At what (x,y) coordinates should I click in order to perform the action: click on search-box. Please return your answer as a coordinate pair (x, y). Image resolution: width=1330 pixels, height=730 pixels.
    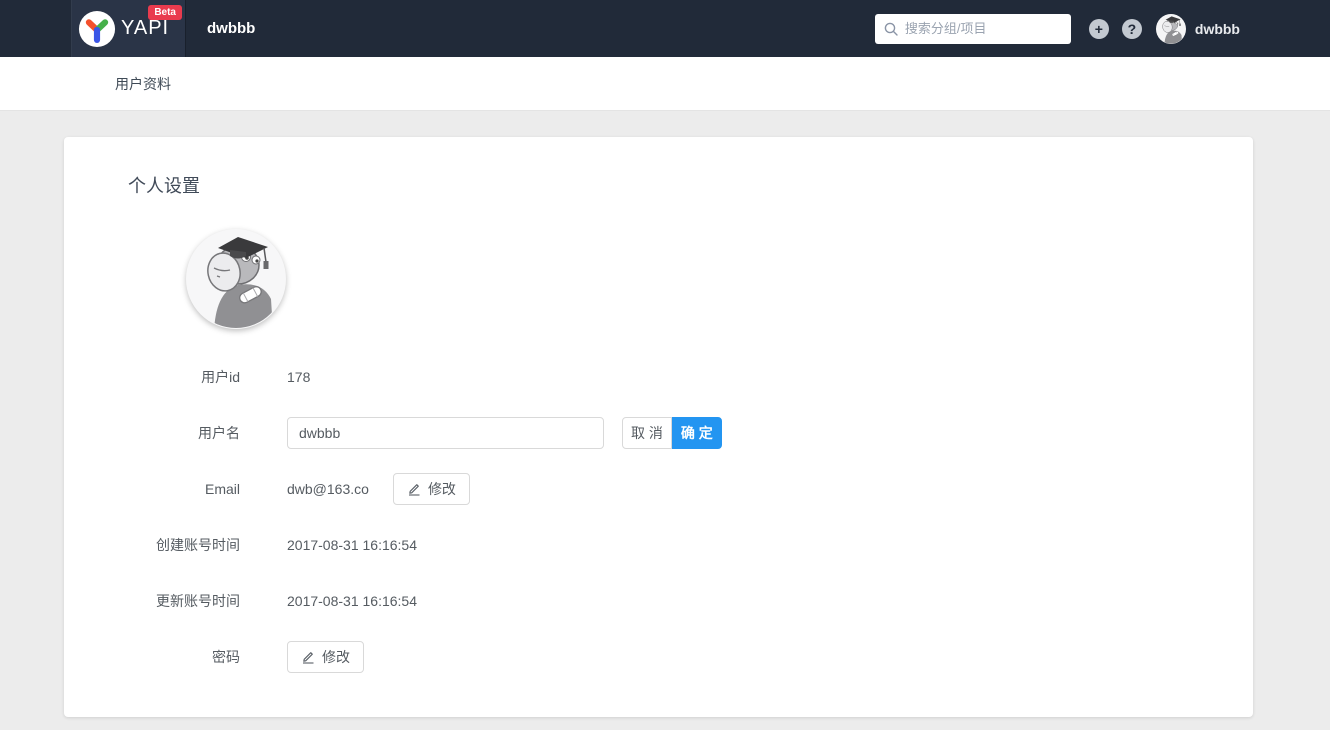
    Looking at the image, I should click on (972, 28).